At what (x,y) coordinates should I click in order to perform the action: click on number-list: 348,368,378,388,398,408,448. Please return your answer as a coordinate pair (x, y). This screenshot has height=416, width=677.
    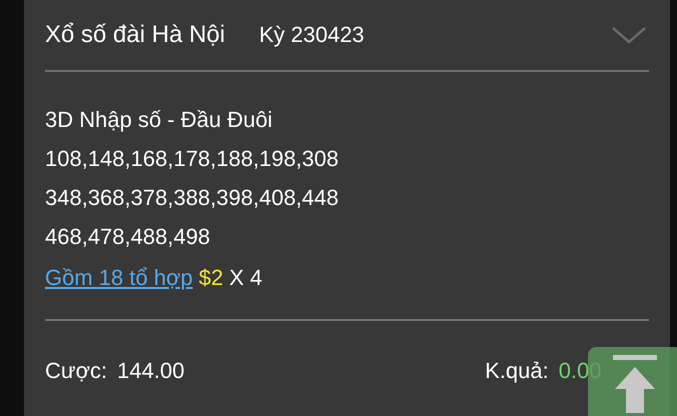
    Looking at the image, I should click on (347, 197).